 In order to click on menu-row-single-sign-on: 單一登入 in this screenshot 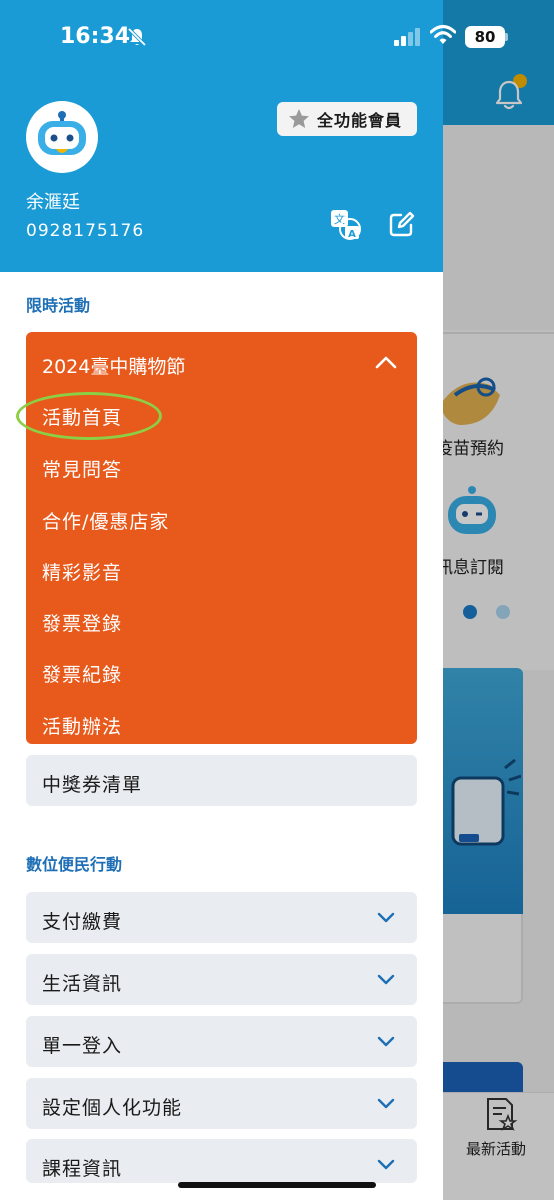, I will do `click(221, 1041)`.